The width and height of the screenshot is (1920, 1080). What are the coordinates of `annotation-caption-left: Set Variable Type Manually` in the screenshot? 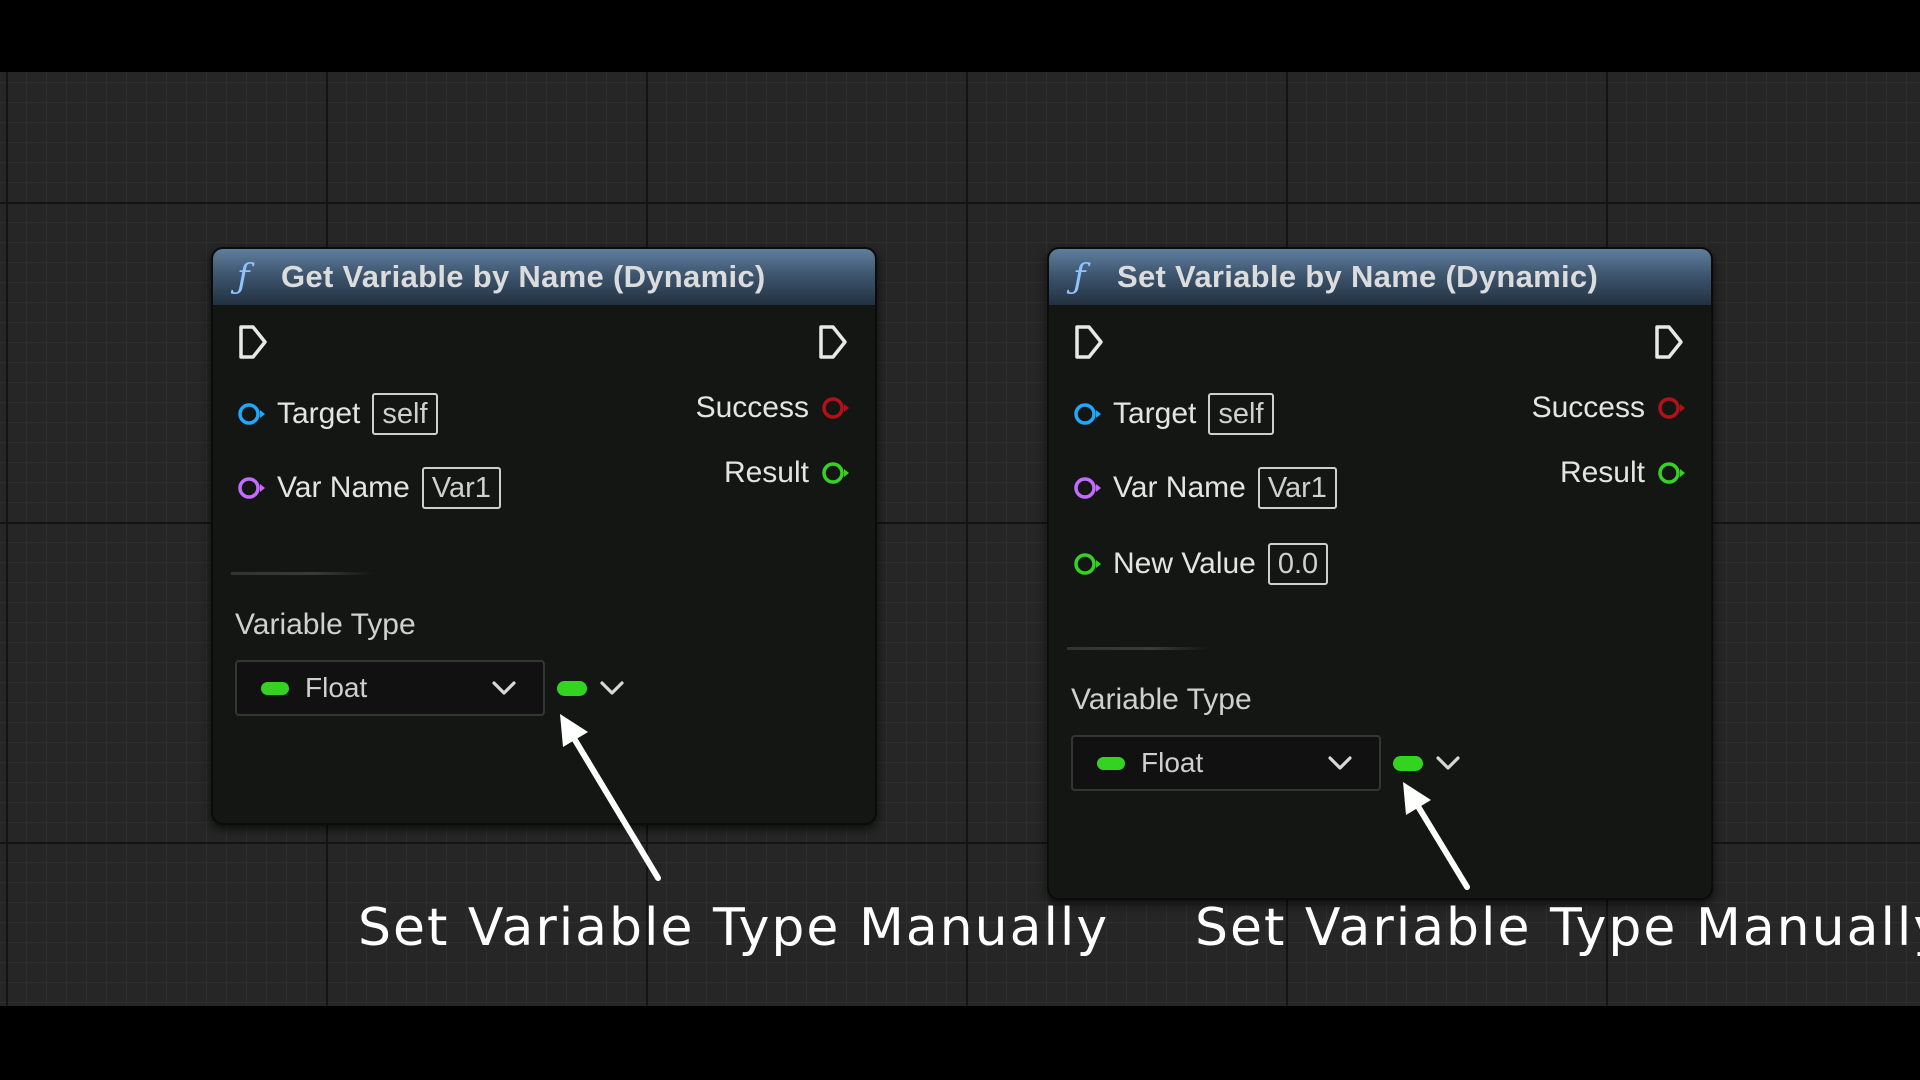 It's located at (734, 928).